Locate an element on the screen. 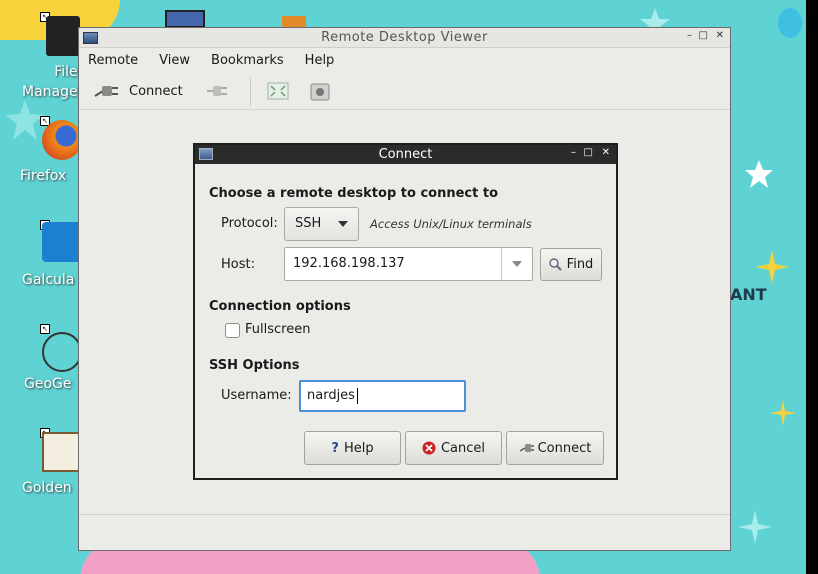 The height and width of the screenshot is (574, 818). username-input: nardjes is located at coordinates (382, 396).